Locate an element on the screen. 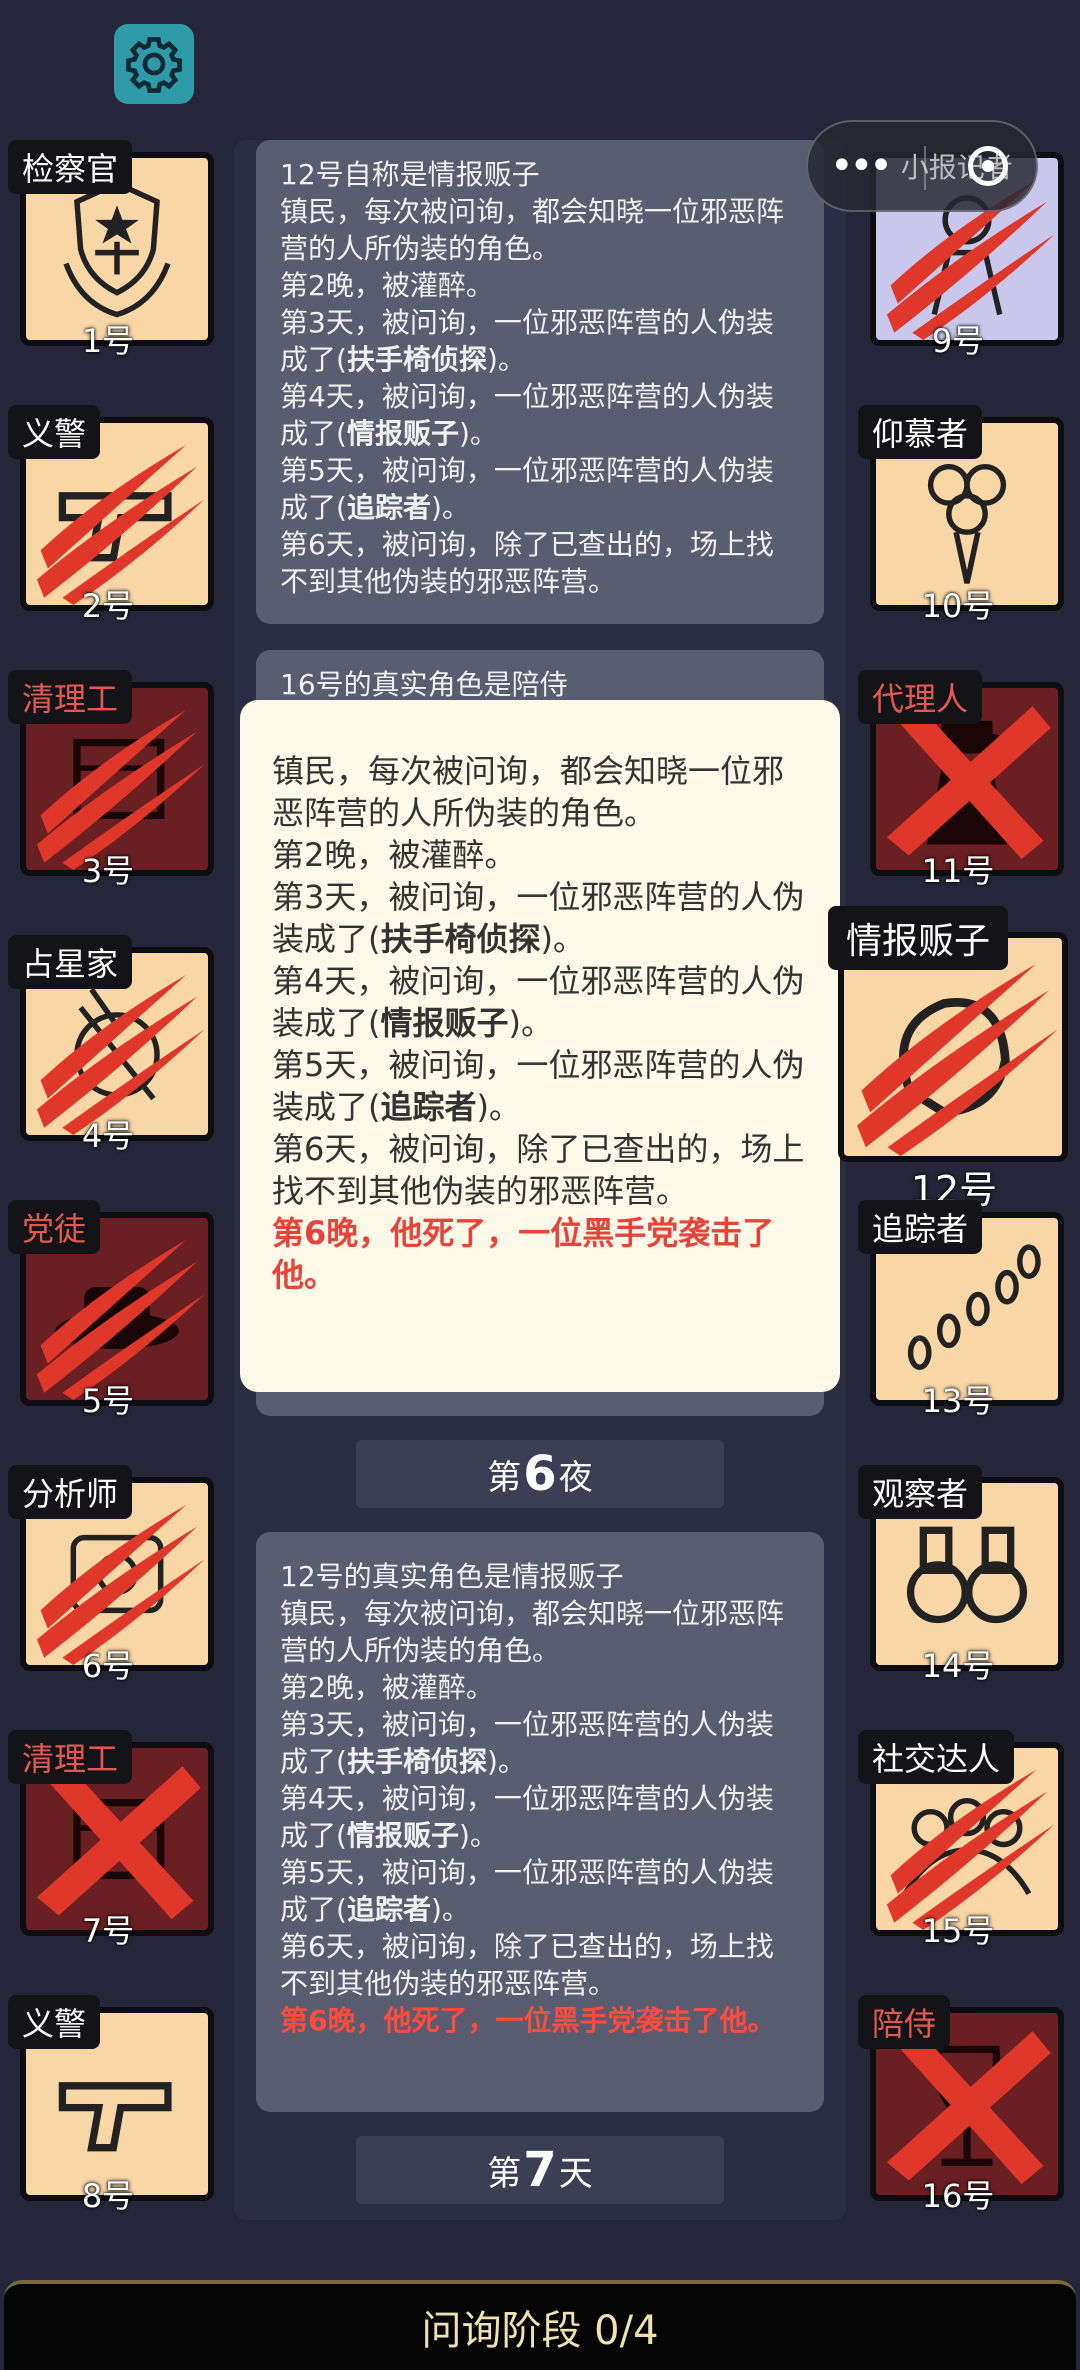 The width and height of the screenshot is (1080, 2370). seat-number: 6号 is located at coordinates (108, 1666).